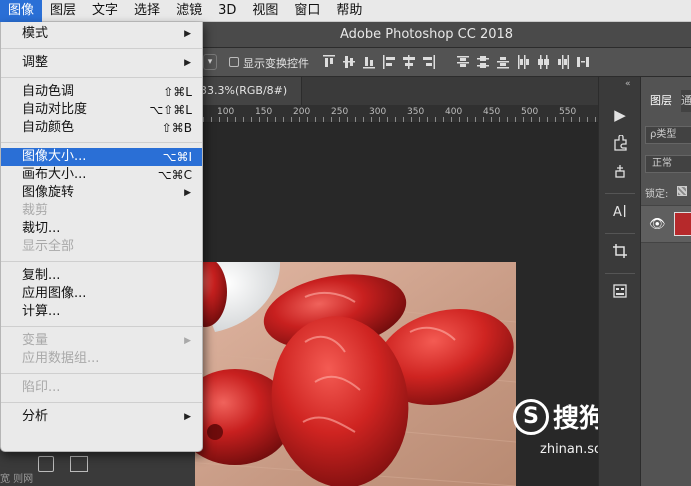 The image size is (691, 486). I want to click on panel-icons-column: « ▶ A, so click(619, 281).